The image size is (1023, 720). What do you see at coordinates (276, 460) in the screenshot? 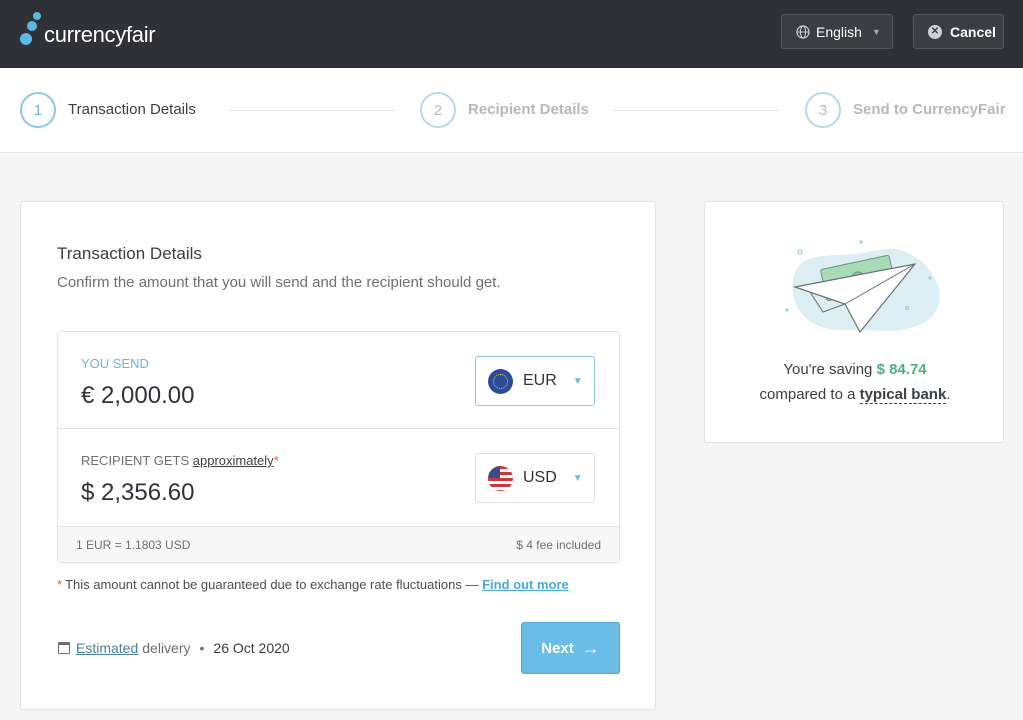
I see `required-star: *` at bounding box center [276, 460].